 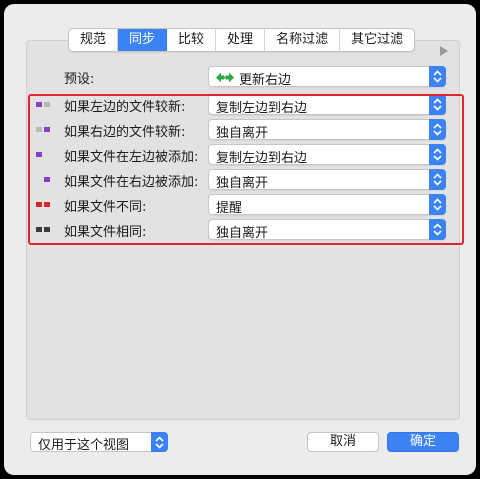 I want to click on rule-row-different: 如果文件不同: 提醒, so click(x=242, y=205).